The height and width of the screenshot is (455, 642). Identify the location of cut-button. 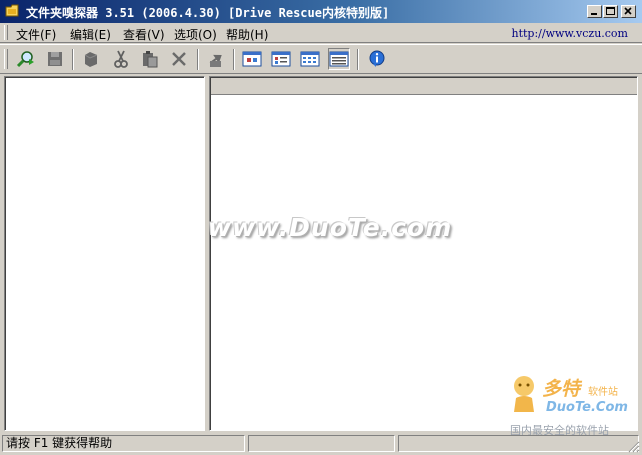
(121, 59).